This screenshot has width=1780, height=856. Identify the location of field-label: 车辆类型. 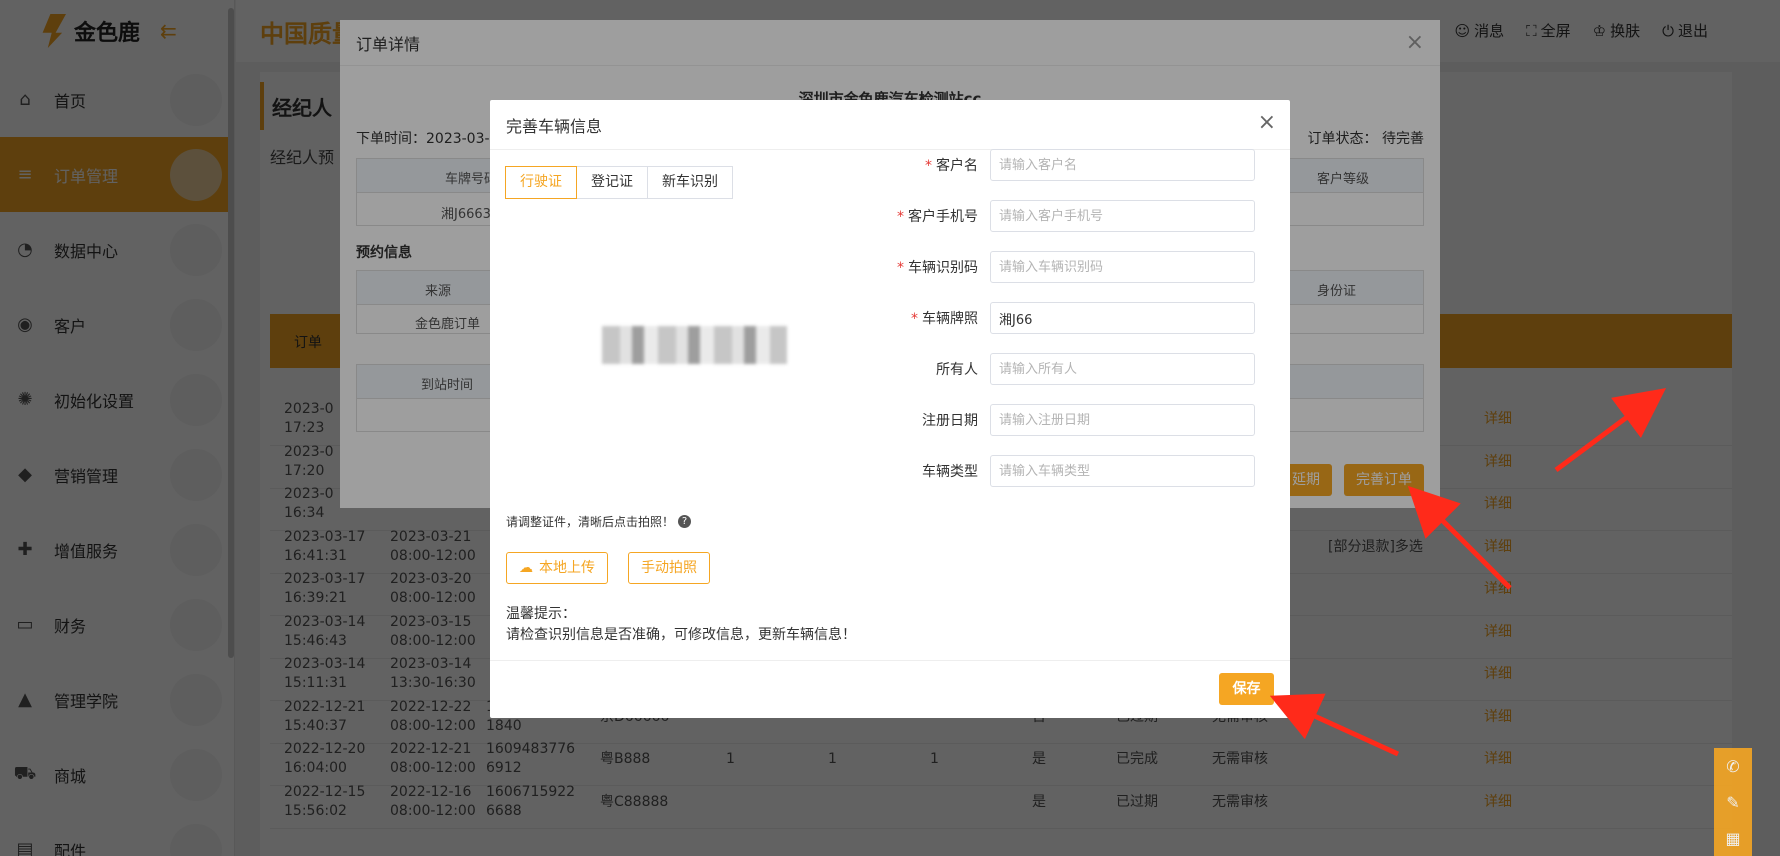
(940, 471).